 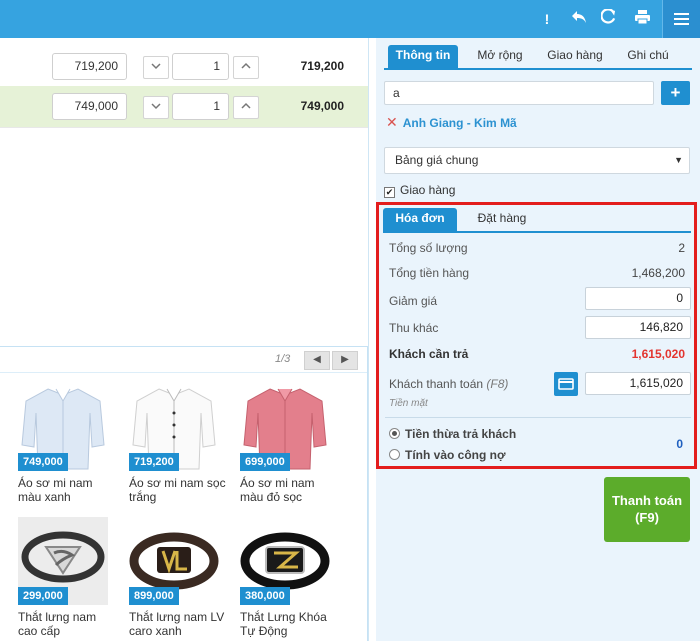 I want to click on product-image: 699,000, so click(x=285, y=427).